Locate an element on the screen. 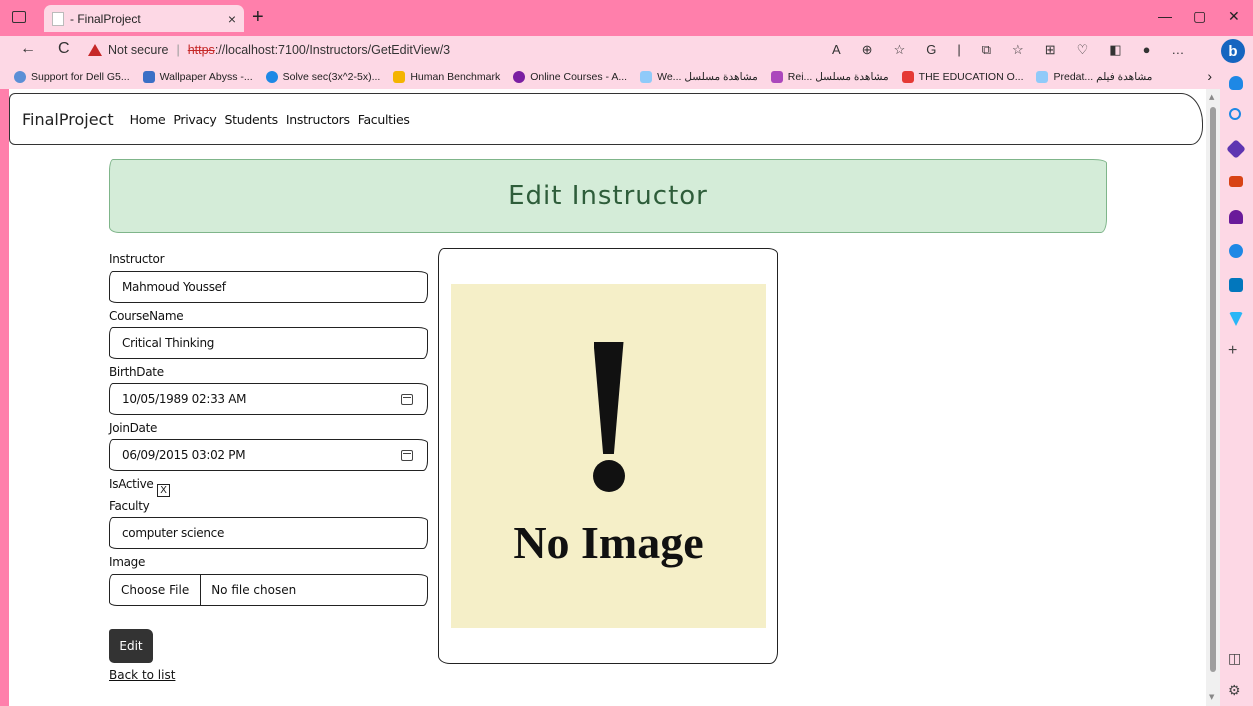  bookmark-item: Predat... مشاهدة فيلم is located at coordinates (1094, 76).